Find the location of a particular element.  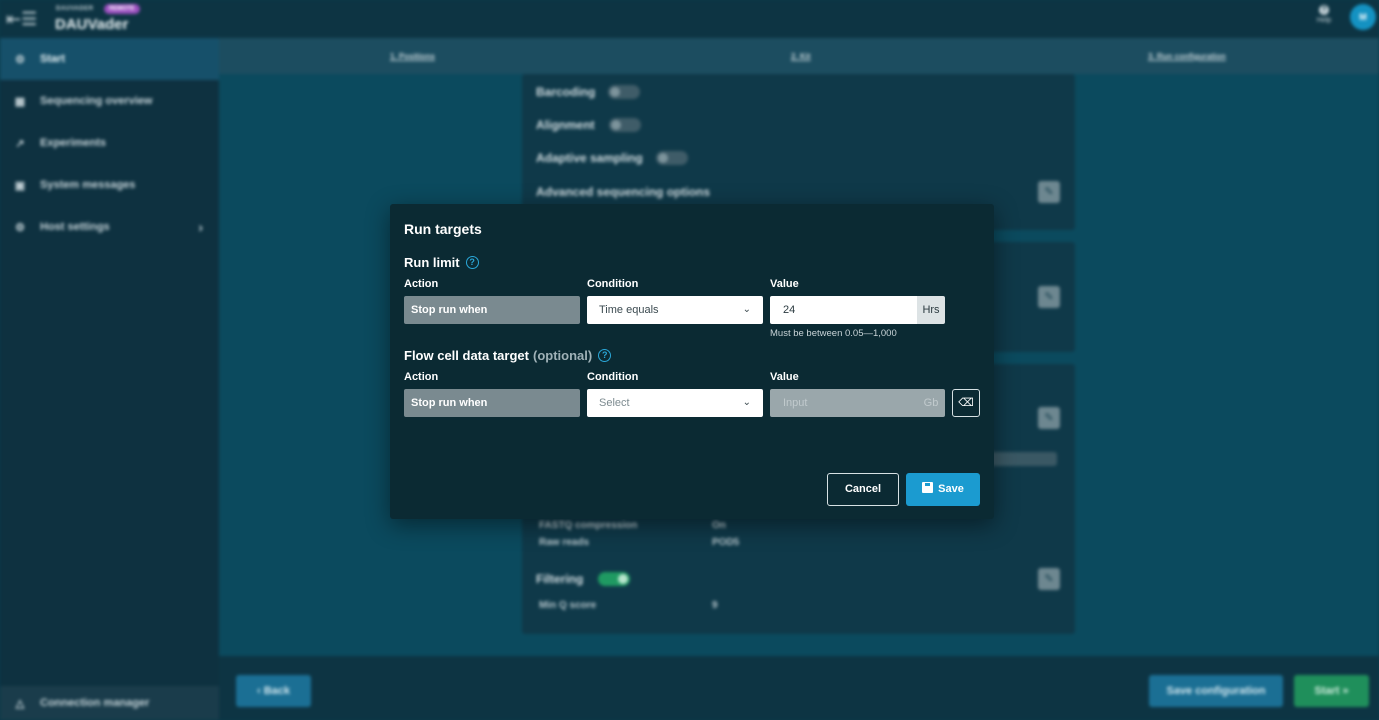

sidebar-item-experiments: ↗ Experiments is located at coordinates (109, 143).